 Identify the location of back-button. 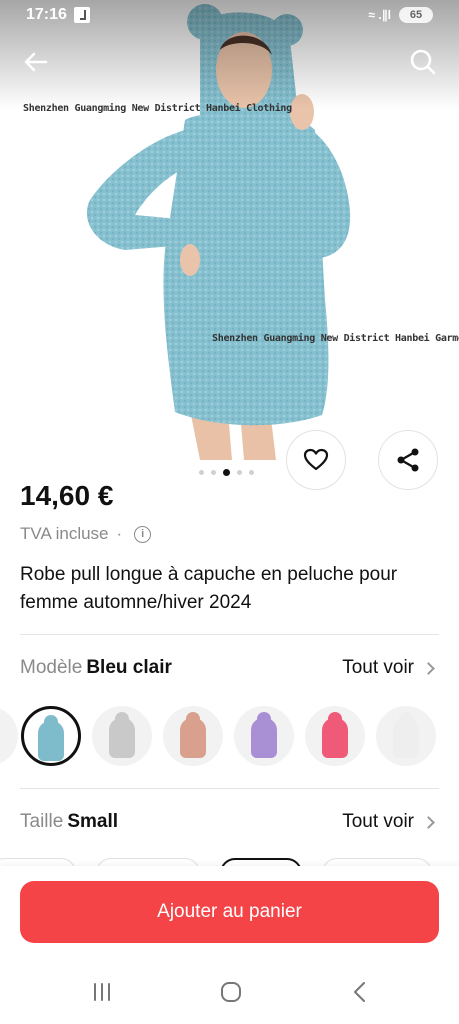
(36, 62).